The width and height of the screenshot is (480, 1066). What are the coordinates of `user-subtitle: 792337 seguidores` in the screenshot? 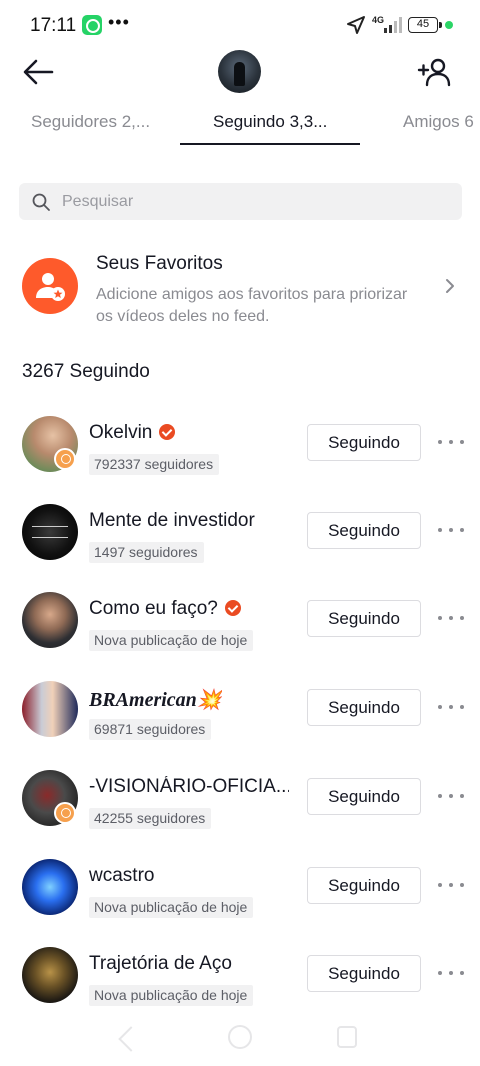 It's located at (154, 464).